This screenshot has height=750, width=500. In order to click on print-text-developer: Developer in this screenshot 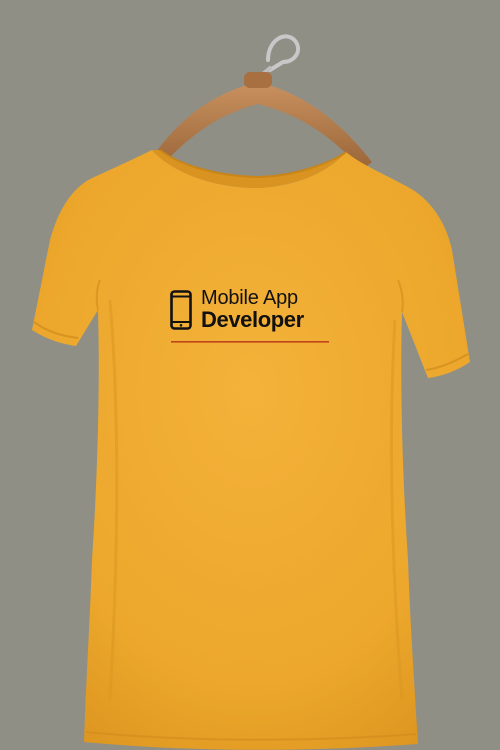, I will do `click(252, 319)`.